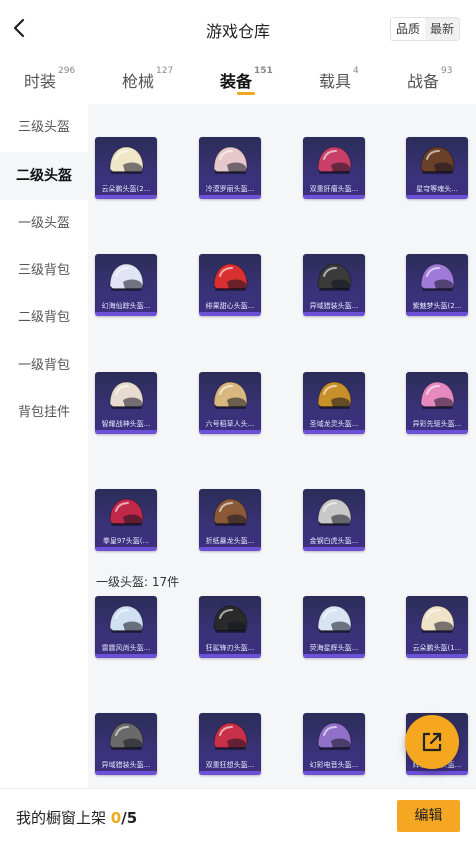 This screenshot has width=476, height=843. I want to click on sort-by-newest-button: 最新, so click(441, 29).